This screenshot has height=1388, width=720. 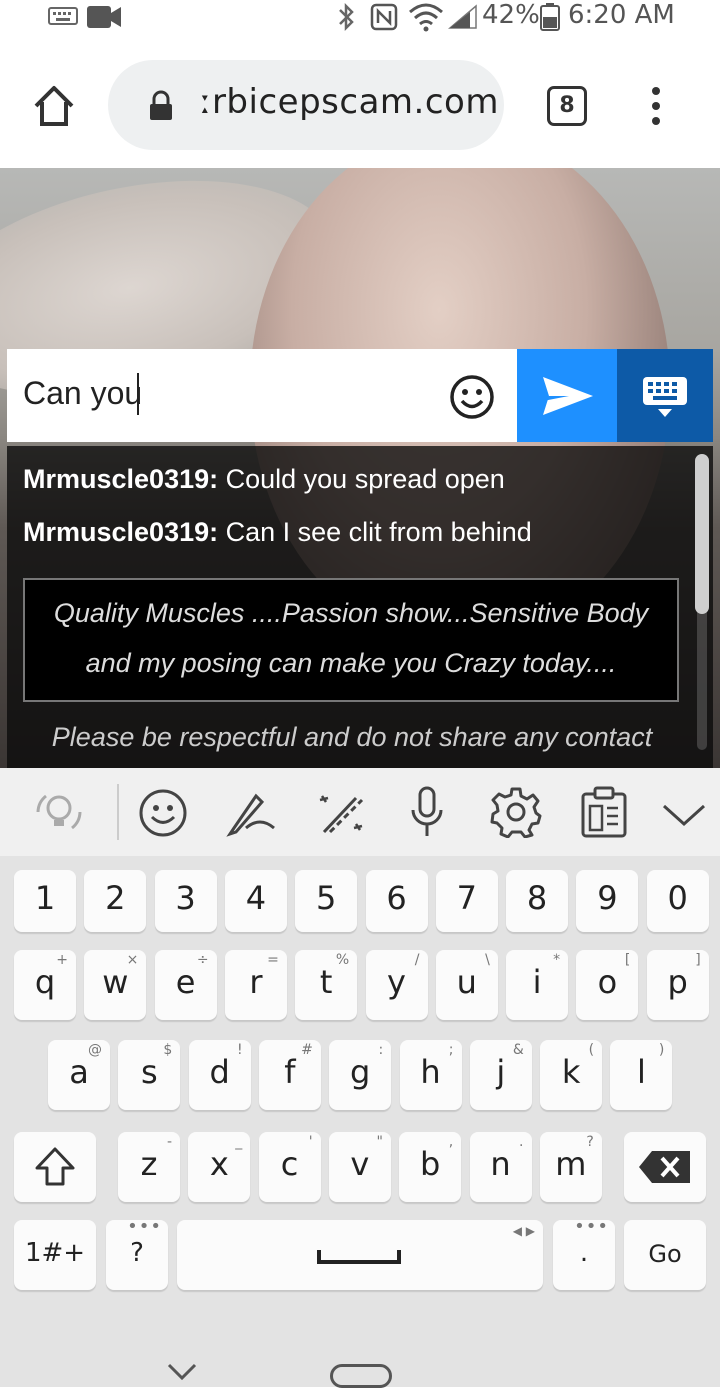 What do you see at coordinates (54, 106) in the screenshot?
I see `home-icon` at bounding box center [54, 106].